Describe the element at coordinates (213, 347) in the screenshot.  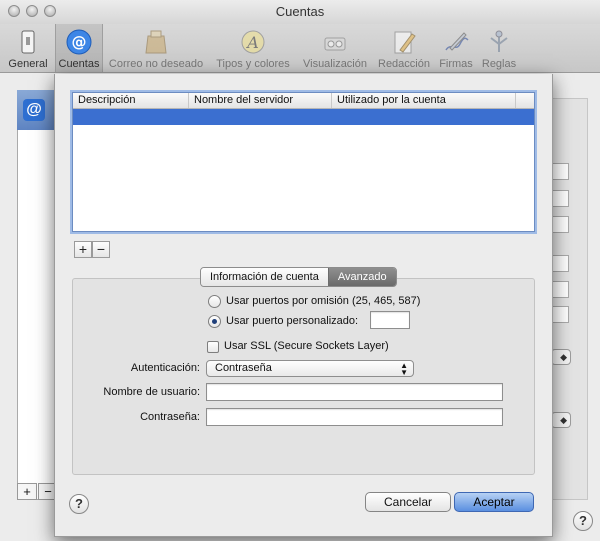
I see `use-ssl-checkbox` at that location.